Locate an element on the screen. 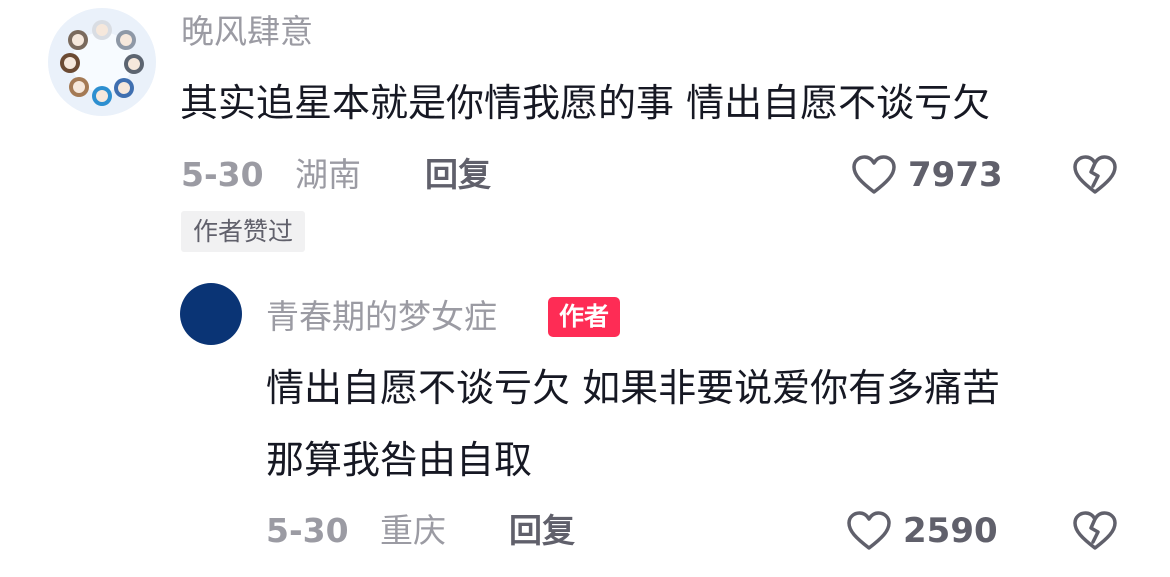 This screenshot has width=1170, height=577. author-tag: 作者 is located at coordinates (584, 317).